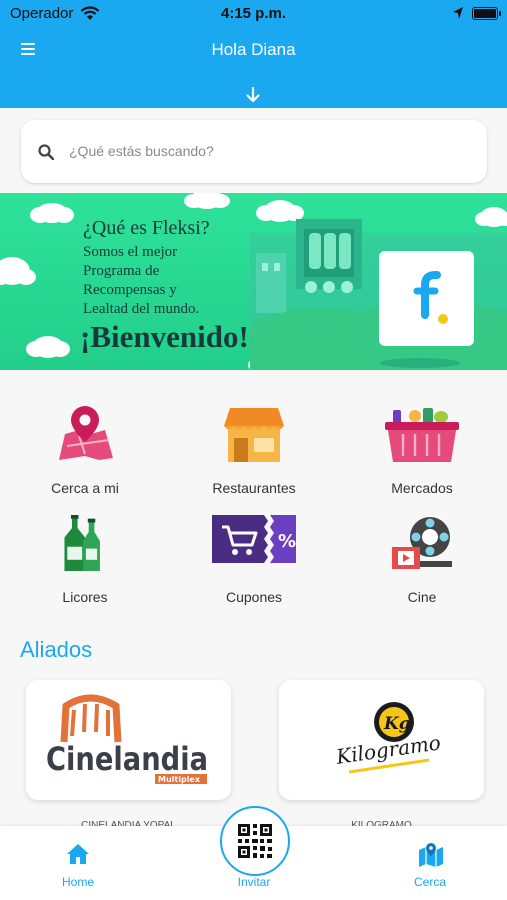 This screenshot has width=507, height=900. I want to click on status-bar: Operador 4:15 p.m., so click(253, 14).